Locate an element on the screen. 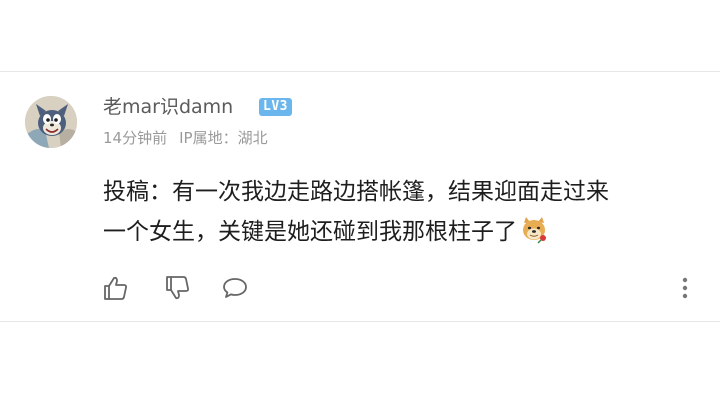  divider-bottom is located at coordinates (360, 321).